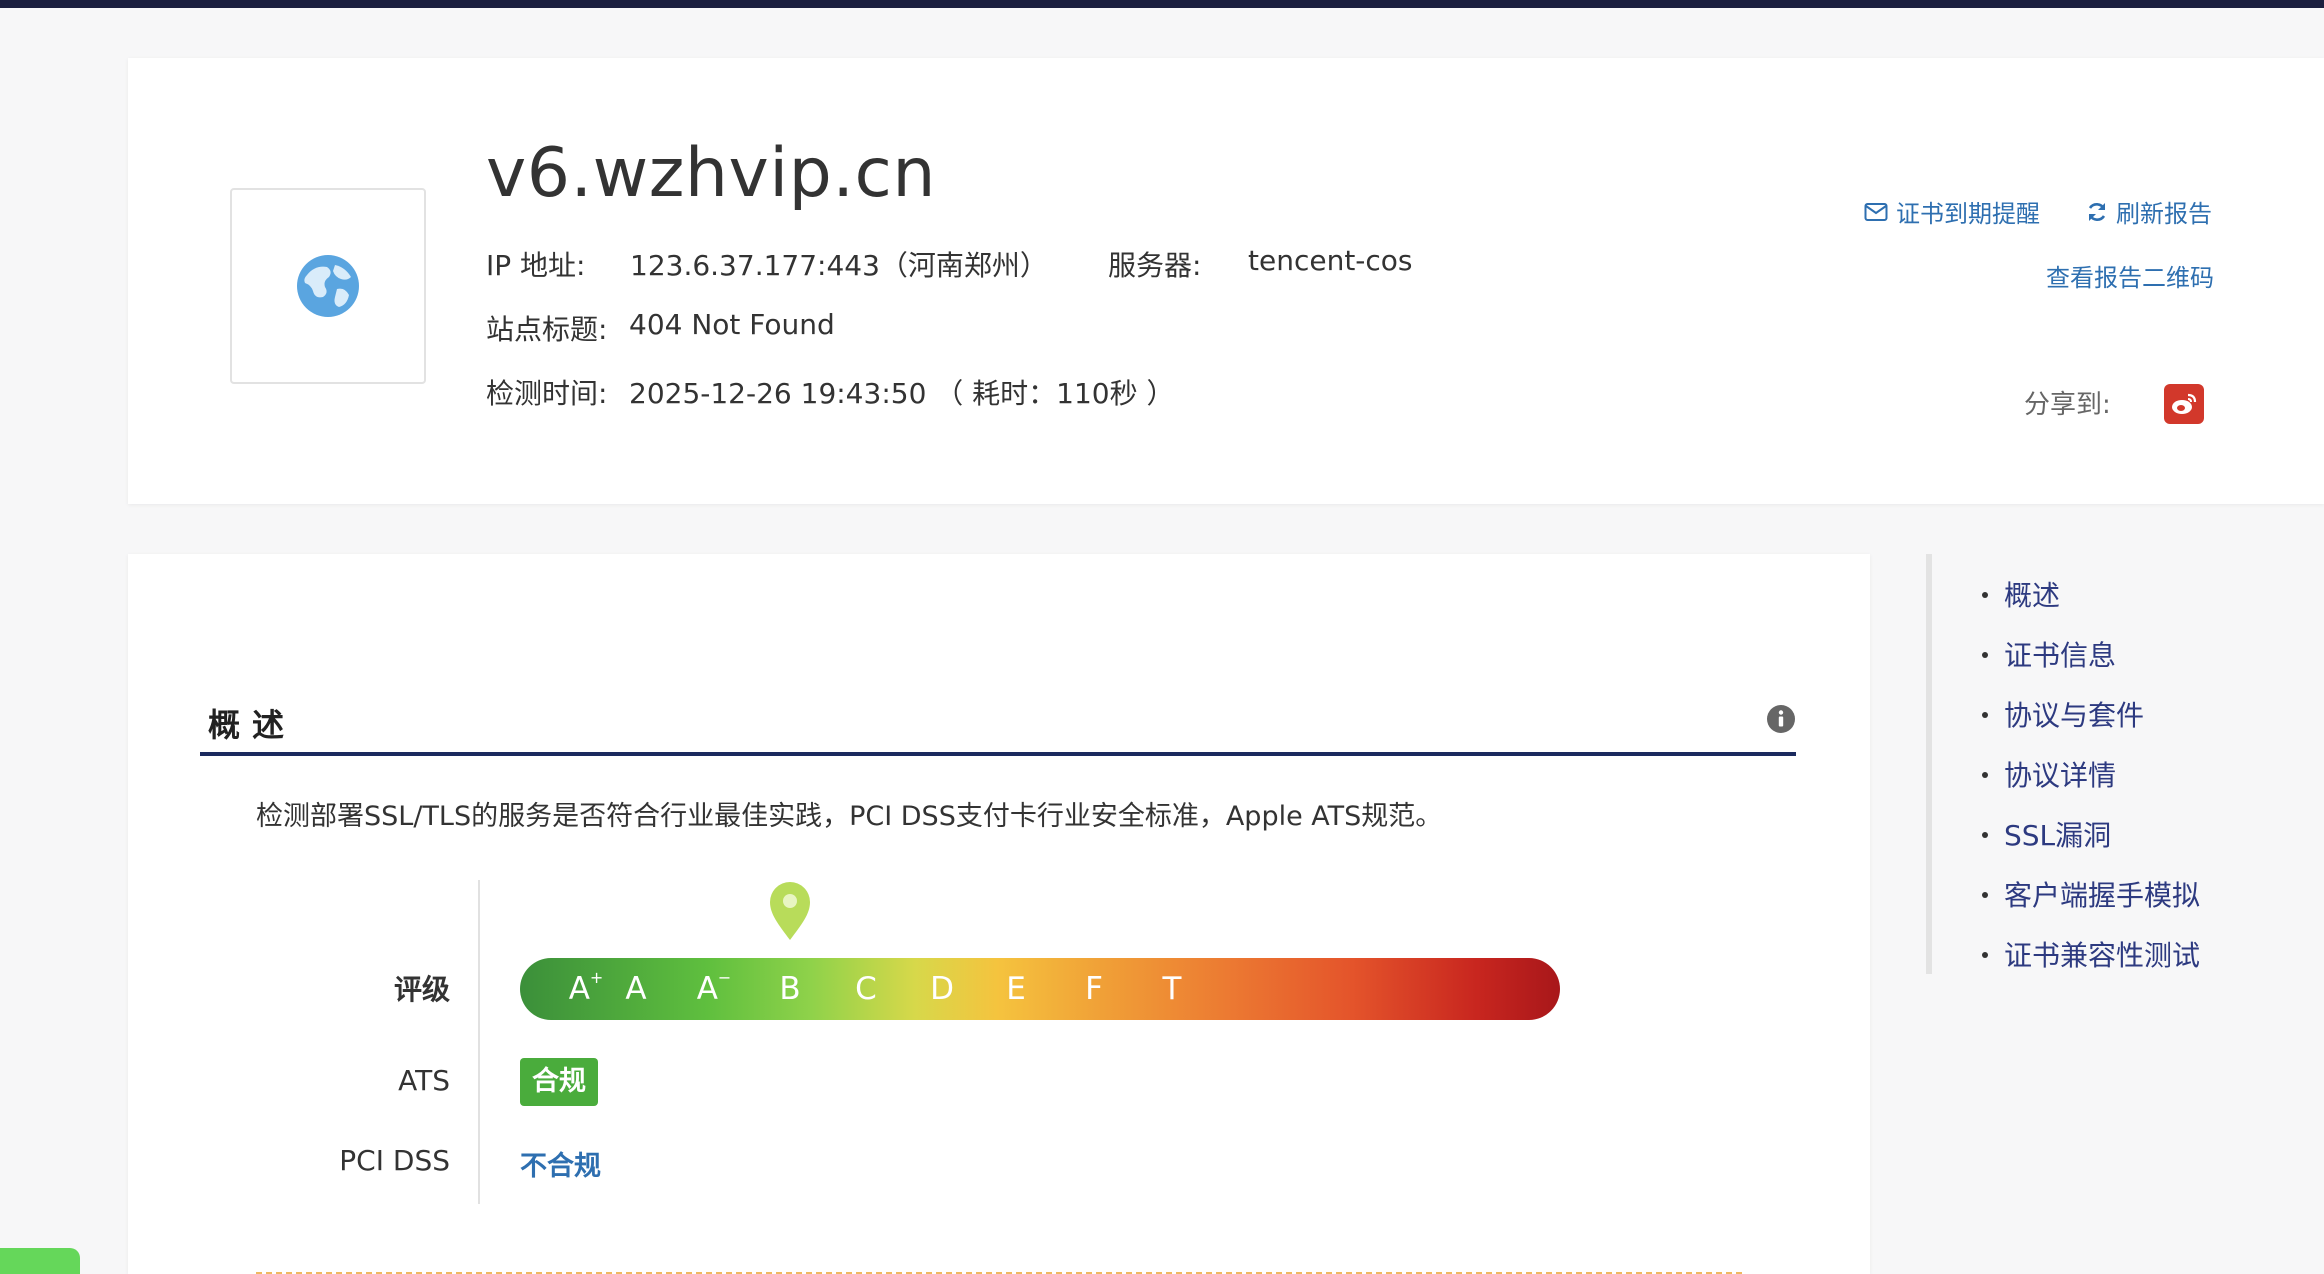 The image size is (2324, 1274). What do you see at coordinates (2091, 596) in the screenshot?
I see `side-nav-item: 概述` at bounding box center [2091, 596].